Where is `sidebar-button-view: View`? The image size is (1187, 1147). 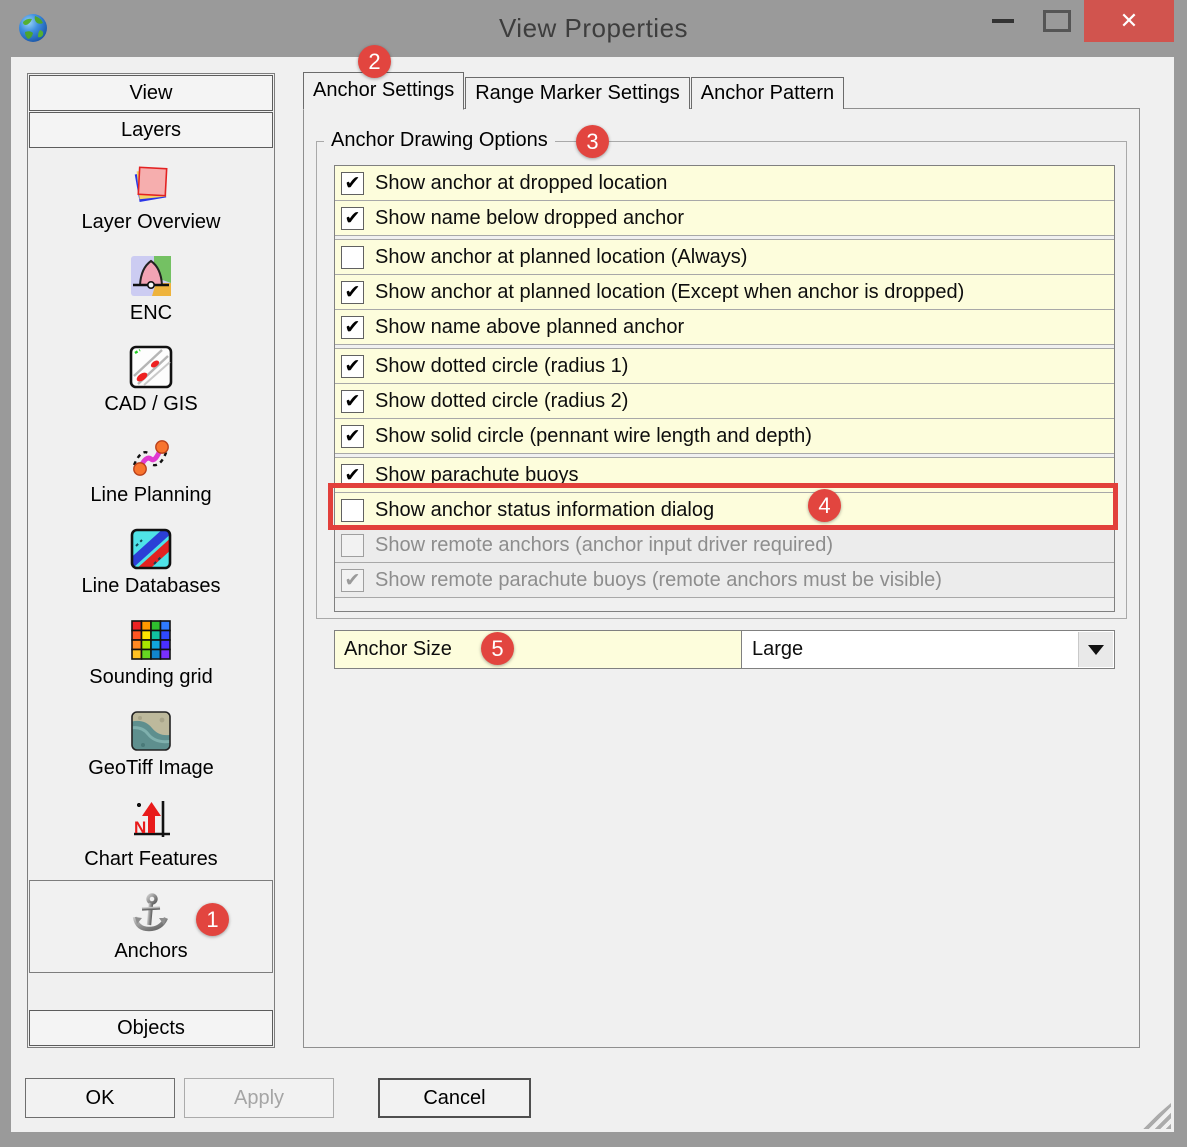
sidebar-button-view: View is located at coordinates (151, 93).